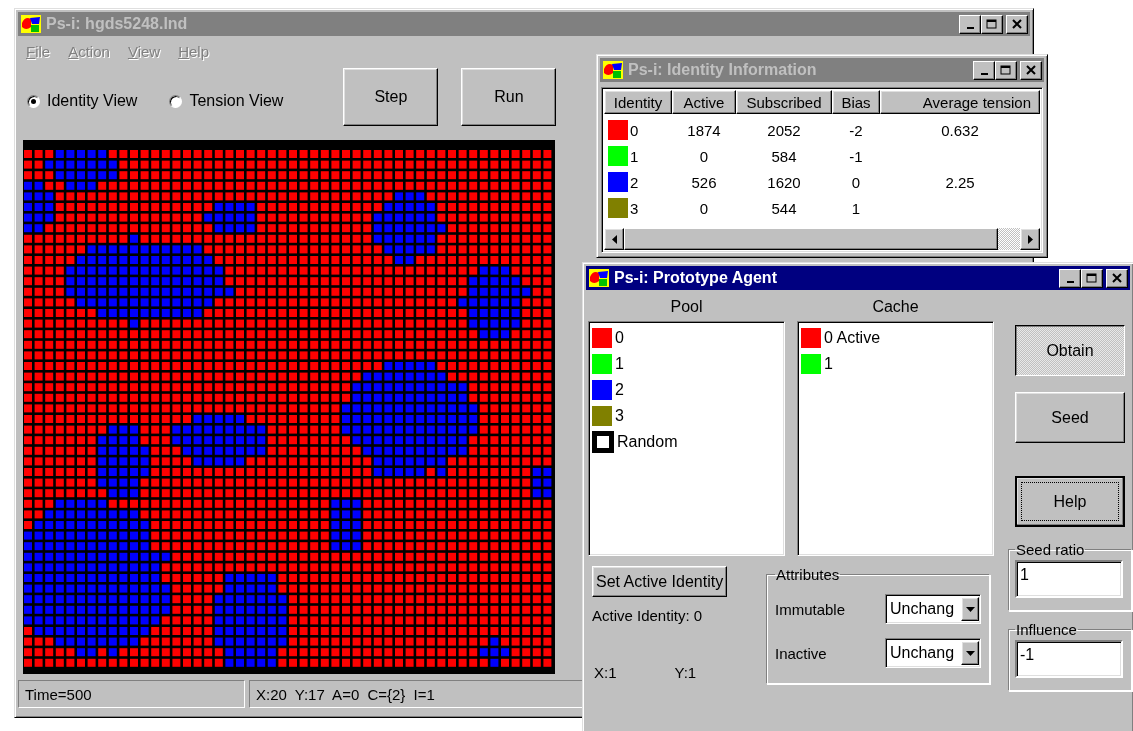 The height and width of the screenshot is (731, 1133). I want to click on group-label: Influence, so click(1046, 629).